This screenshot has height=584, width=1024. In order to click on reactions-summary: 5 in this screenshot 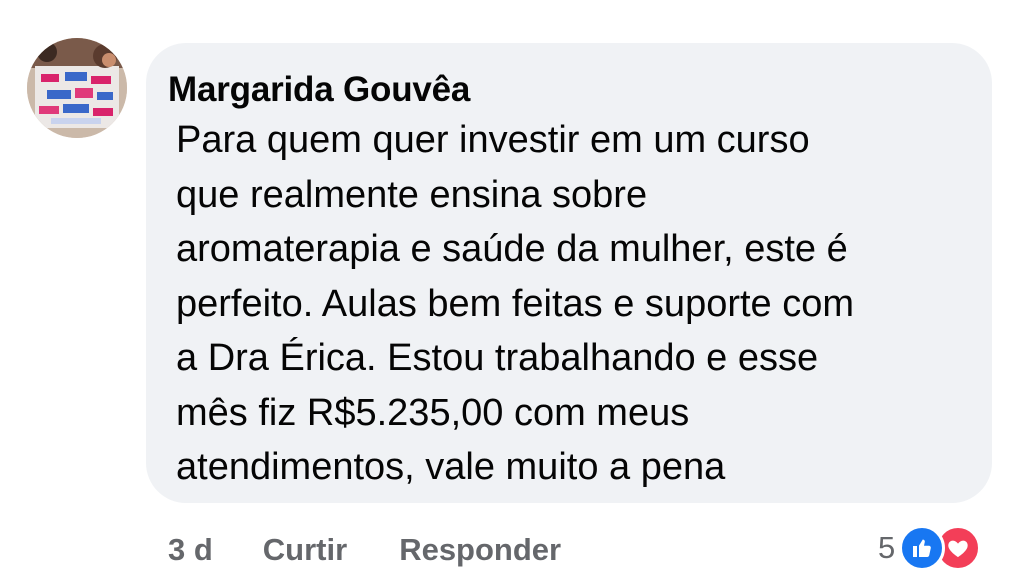, I will do `click(930, 548)`.